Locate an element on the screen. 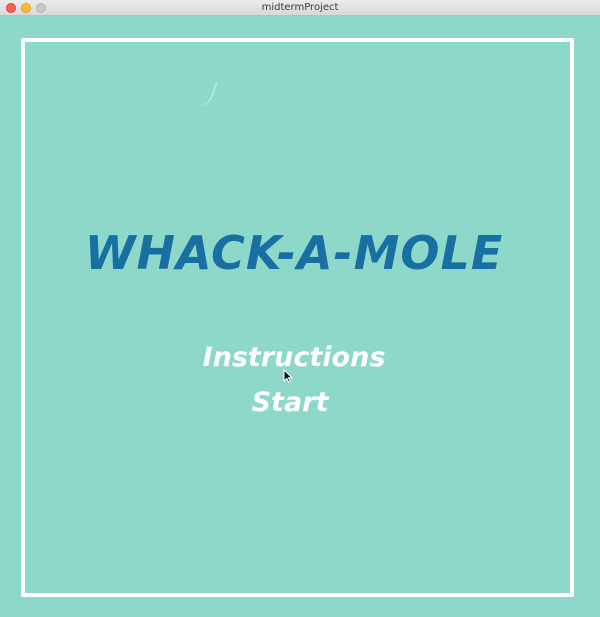 The width and height of the screenshot is (600, 617). title-bar: midtermProject is located at coordinates (300, 8).